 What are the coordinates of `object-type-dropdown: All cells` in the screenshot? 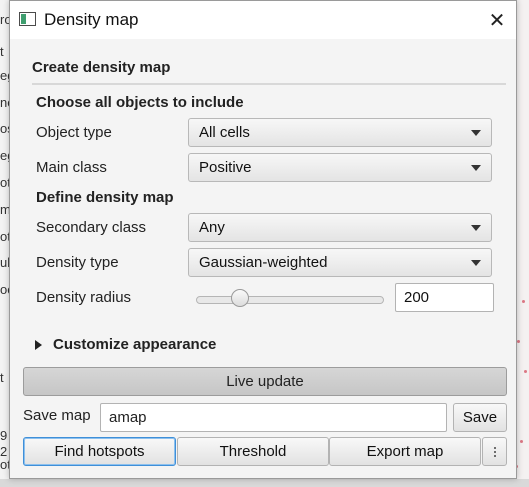 It's located at (340, 132).